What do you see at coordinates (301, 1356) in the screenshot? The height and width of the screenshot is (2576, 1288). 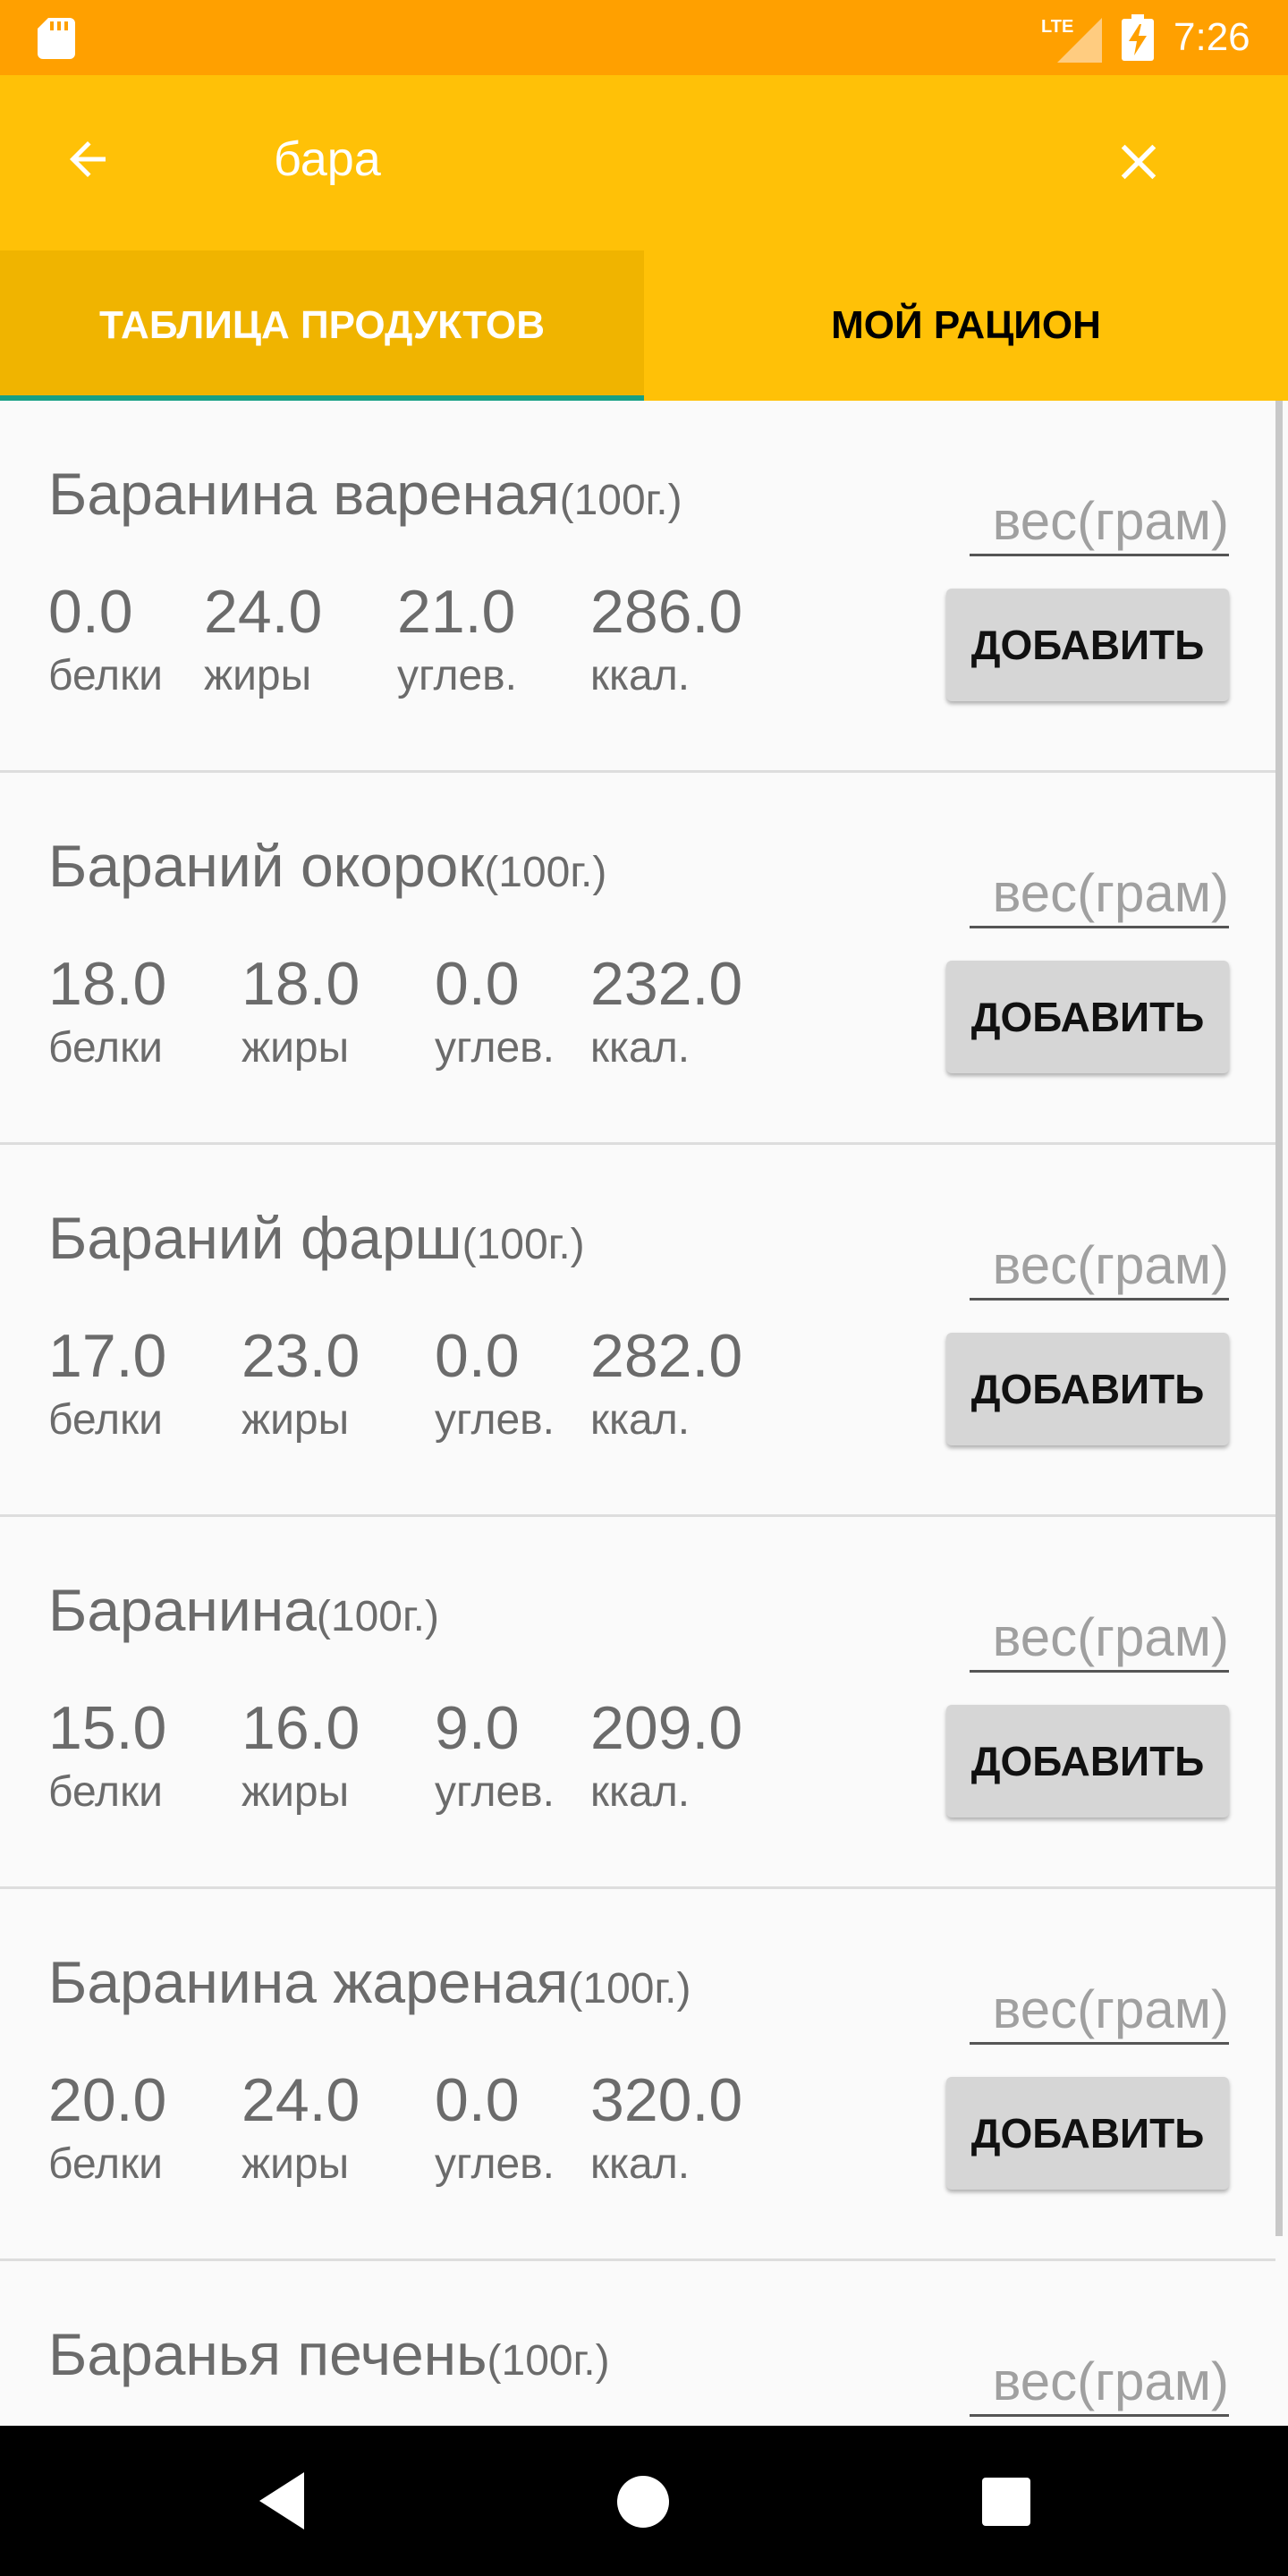 I see `fat-value: 23.0` at bounding box center [301, 1356].